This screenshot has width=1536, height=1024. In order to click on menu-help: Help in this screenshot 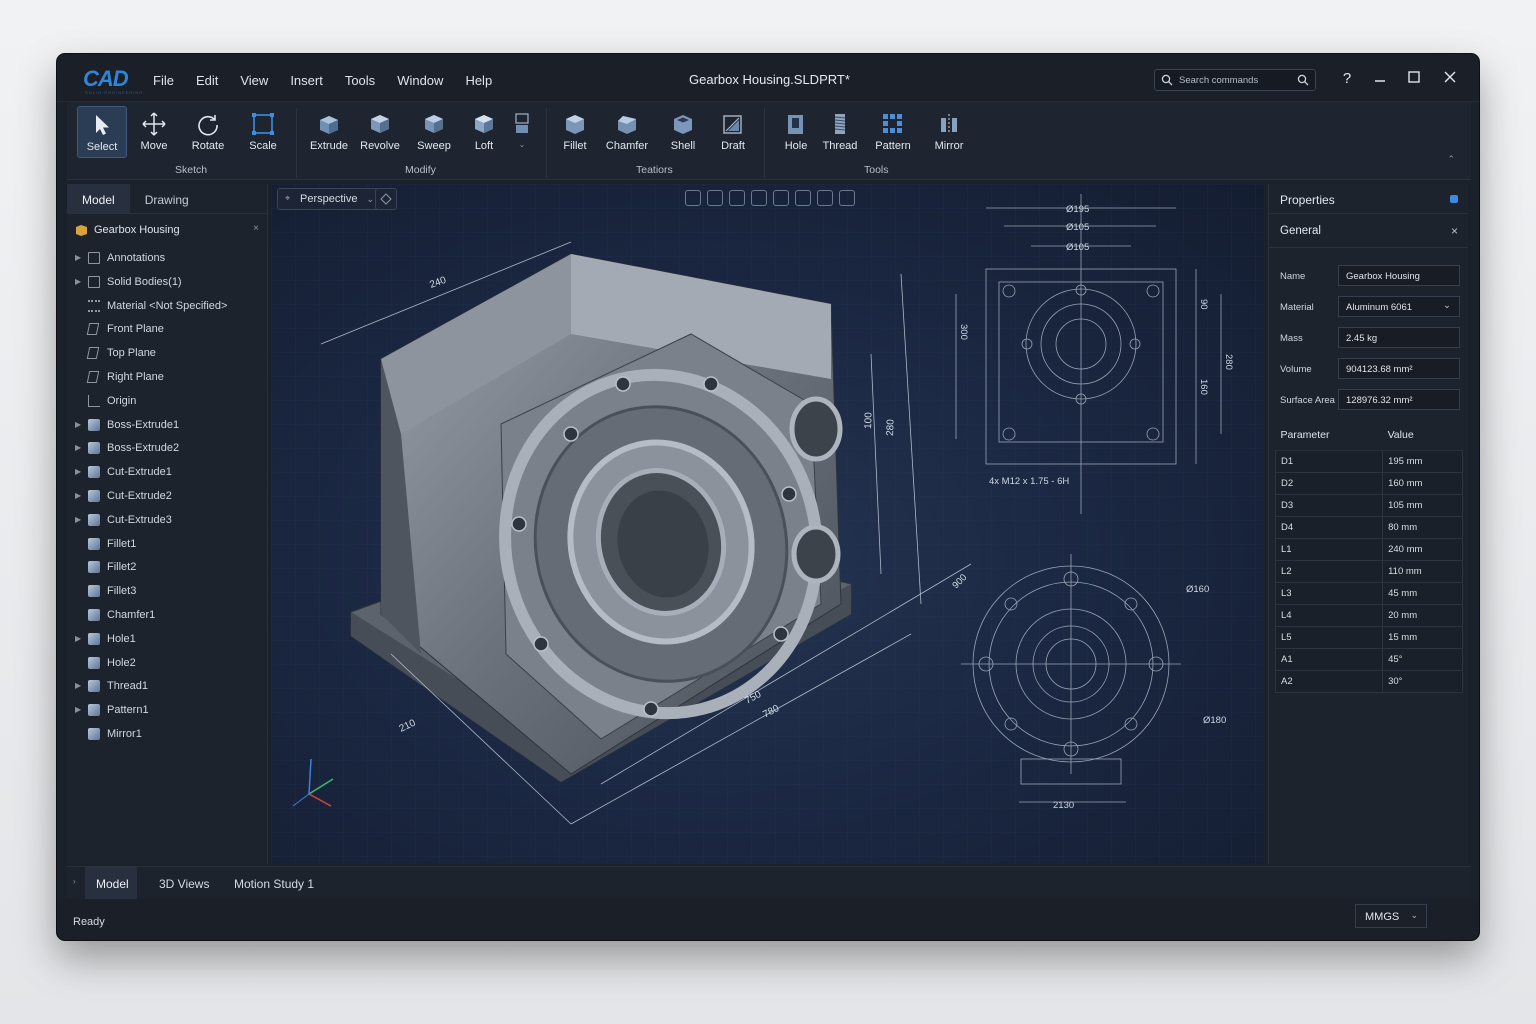, I will do `click(478, 80)`.